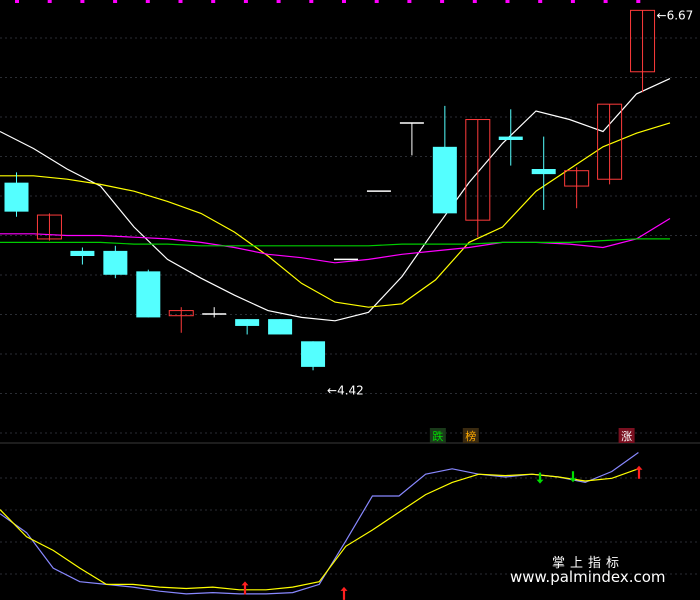  What do you see at coordinates (626, 436) in the screenshot?
I see `event-marker: 涨` at bounding box center [626, 436].